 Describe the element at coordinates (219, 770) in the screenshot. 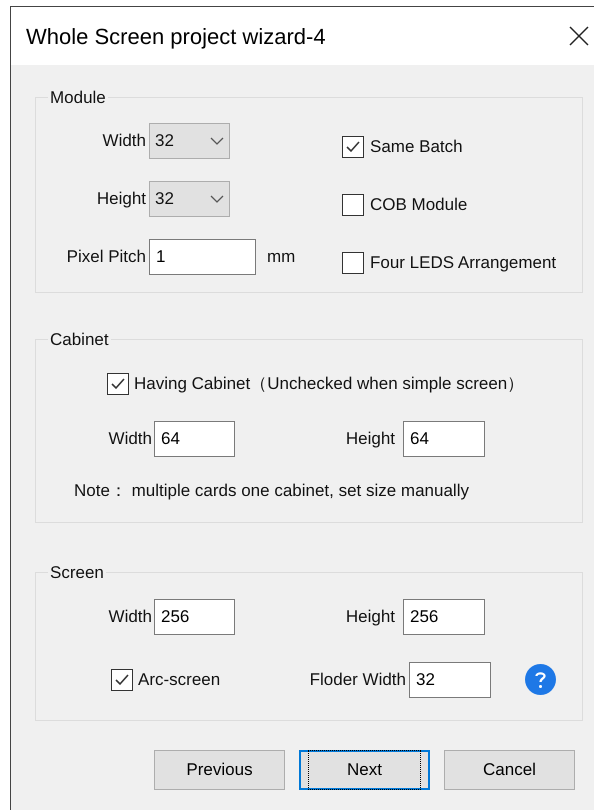

I see `dialog-button: Previous` at that location.